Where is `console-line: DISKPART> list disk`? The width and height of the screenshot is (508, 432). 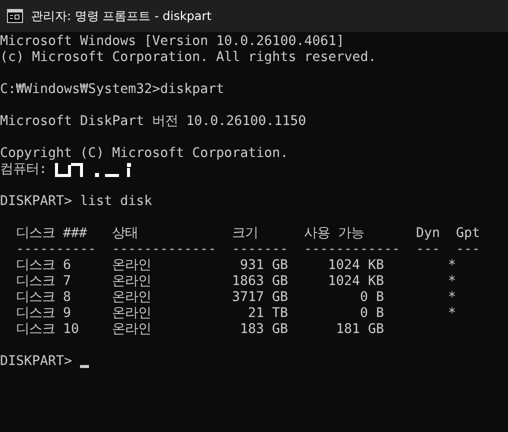
console-line: DISKPART> list disk is located at coordinates (76, 202).